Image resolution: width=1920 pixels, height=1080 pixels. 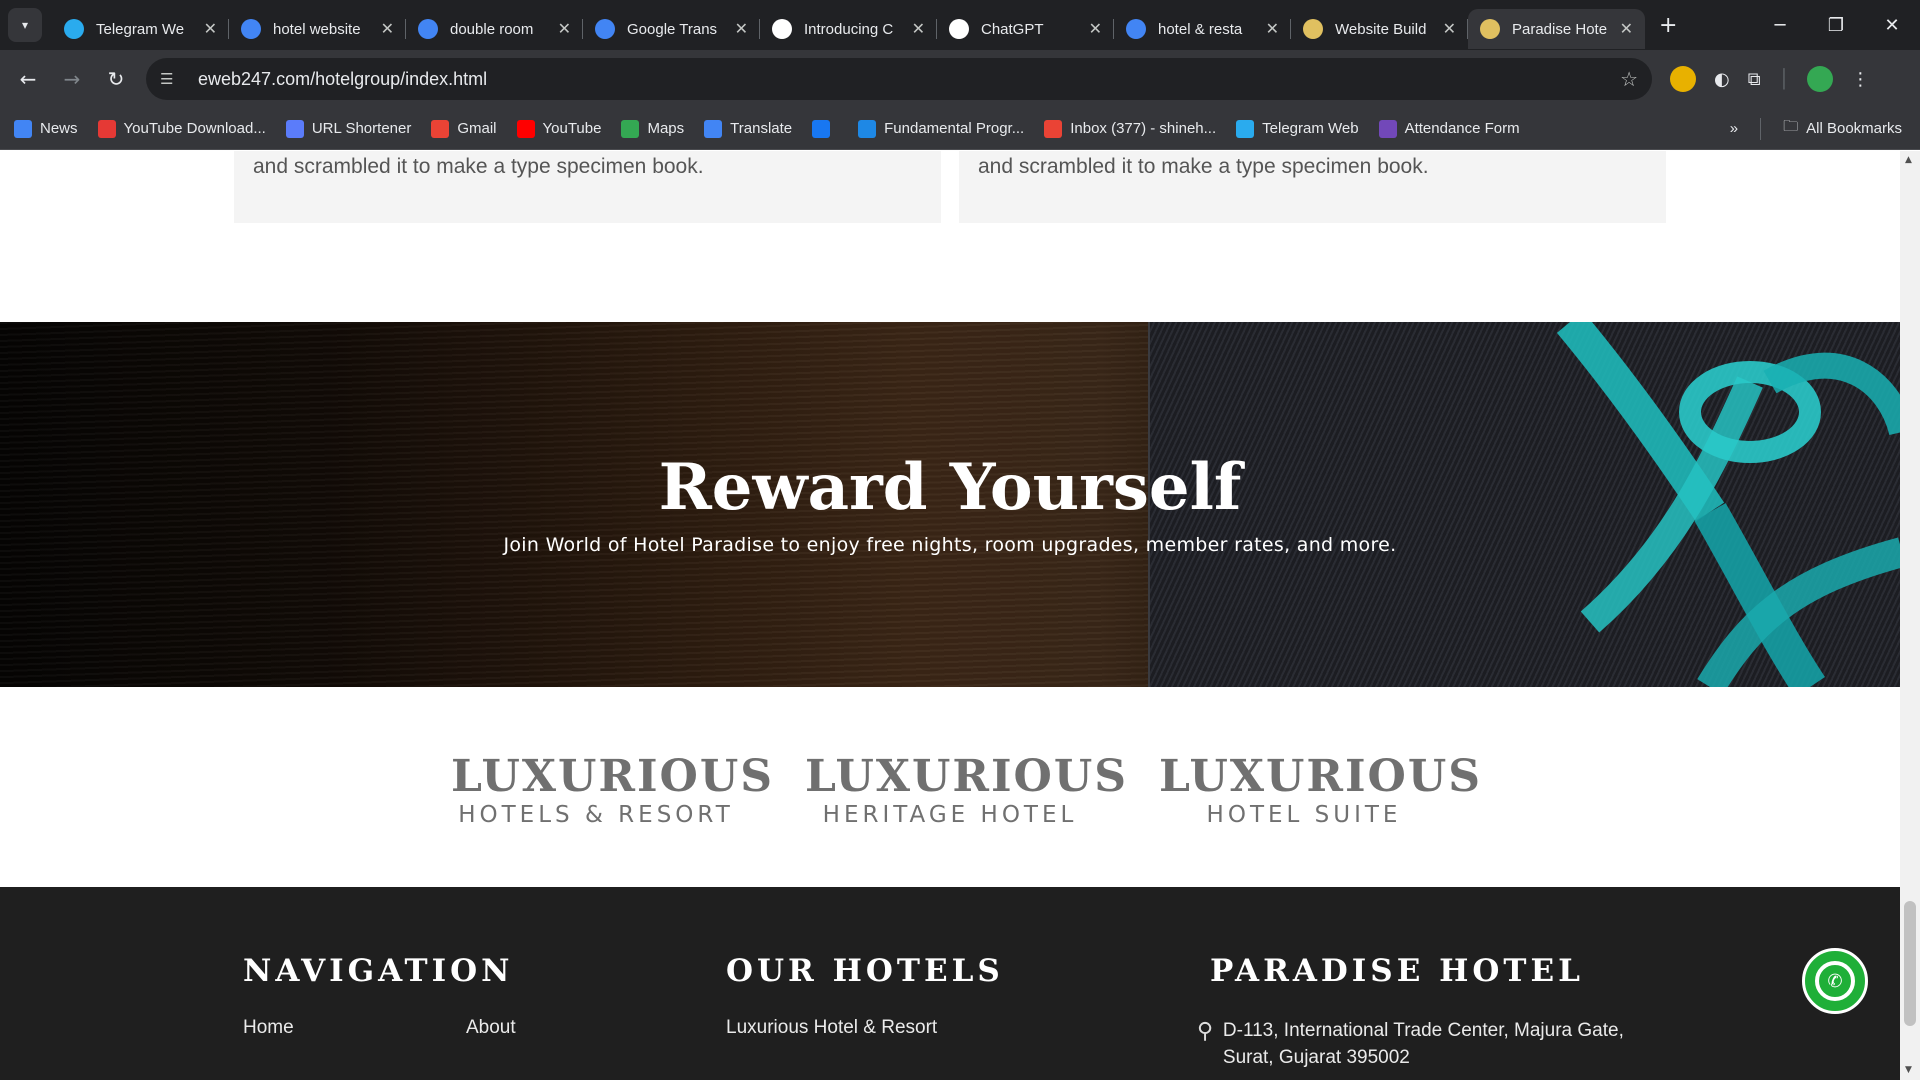 What do you see at coordinates (491, 1028) in the screenshot?
I see `footer-link-about: About` at bounding box center [491, 1028].